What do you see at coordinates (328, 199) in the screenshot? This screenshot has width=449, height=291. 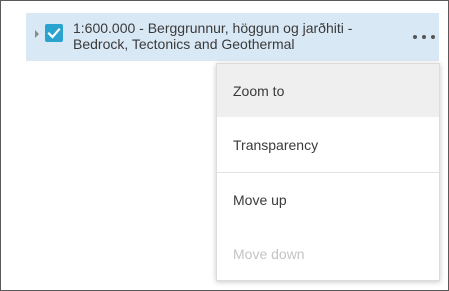 I see `menu-item-move-up: Move up` at bounding box center [328, 199].